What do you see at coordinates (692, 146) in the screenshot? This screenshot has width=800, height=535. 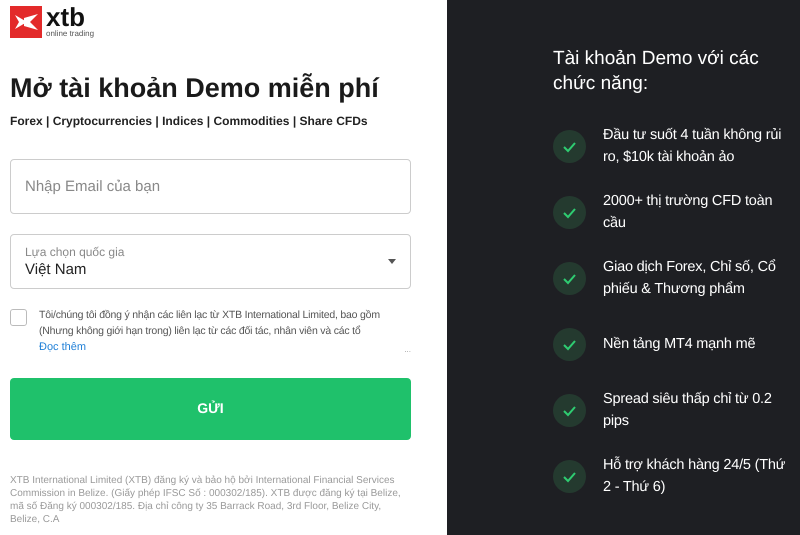 I see `feature-text: Đầu tư suốt 4 tuần không rủi ro, $10k tài khoản ảo` at bounding box center [692, 146].